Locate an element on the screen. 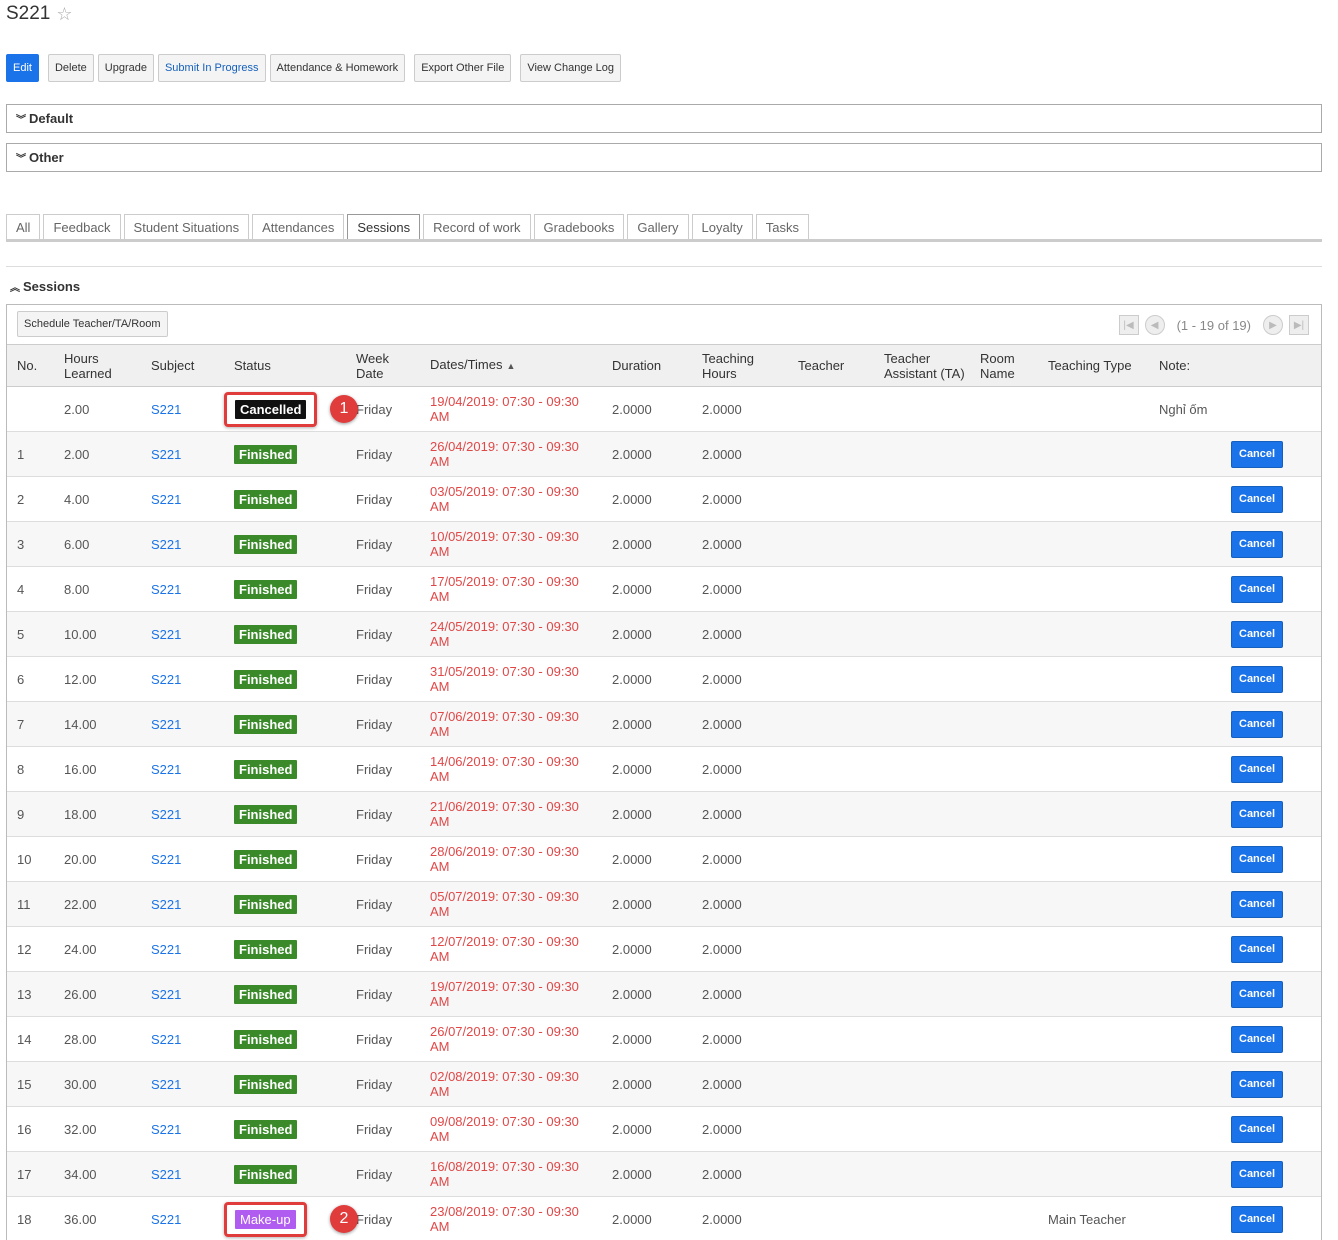  cell-dates-times: 03/05/2019: 07:30 - 09:30 AM is located at coordinates (504, 499).